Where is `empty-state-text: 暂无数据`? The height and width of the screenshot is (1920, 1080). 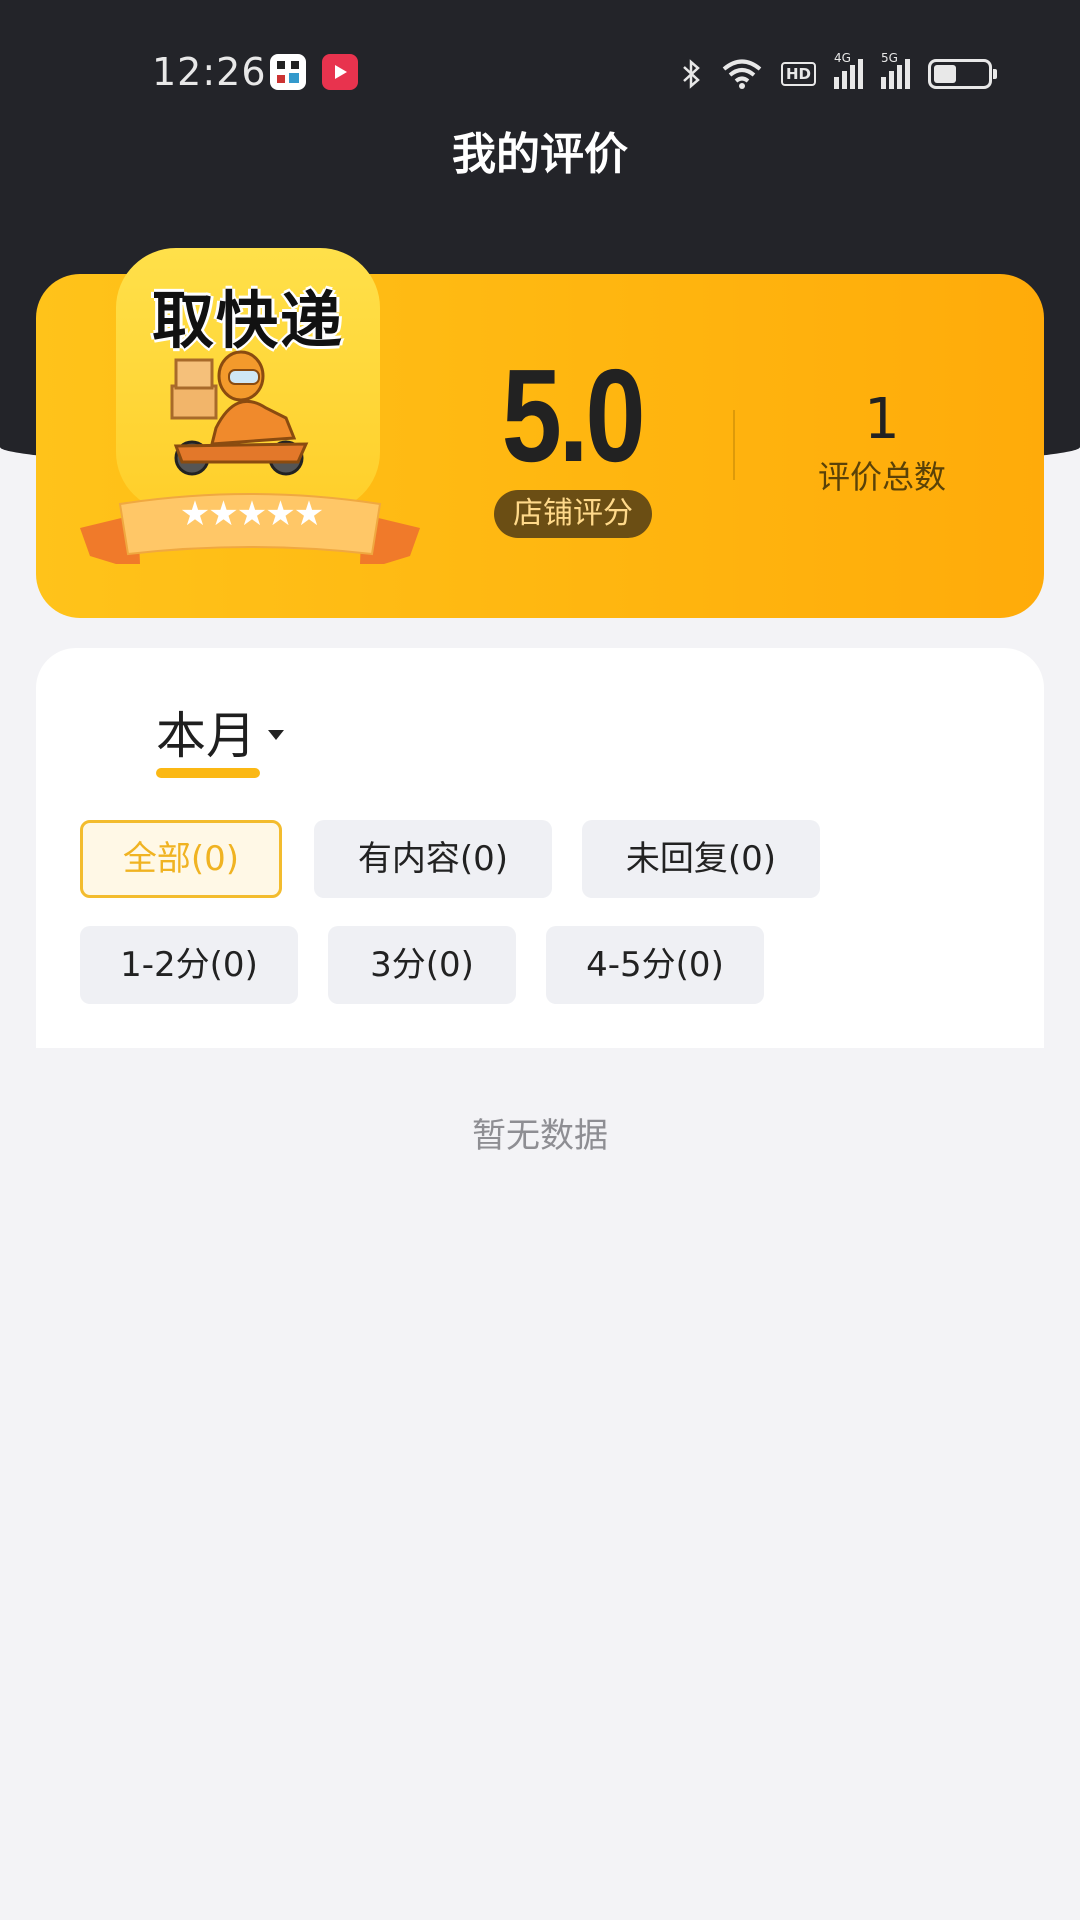
empty-state-text: 暂无数据 is located at coordinates (540, 1136).